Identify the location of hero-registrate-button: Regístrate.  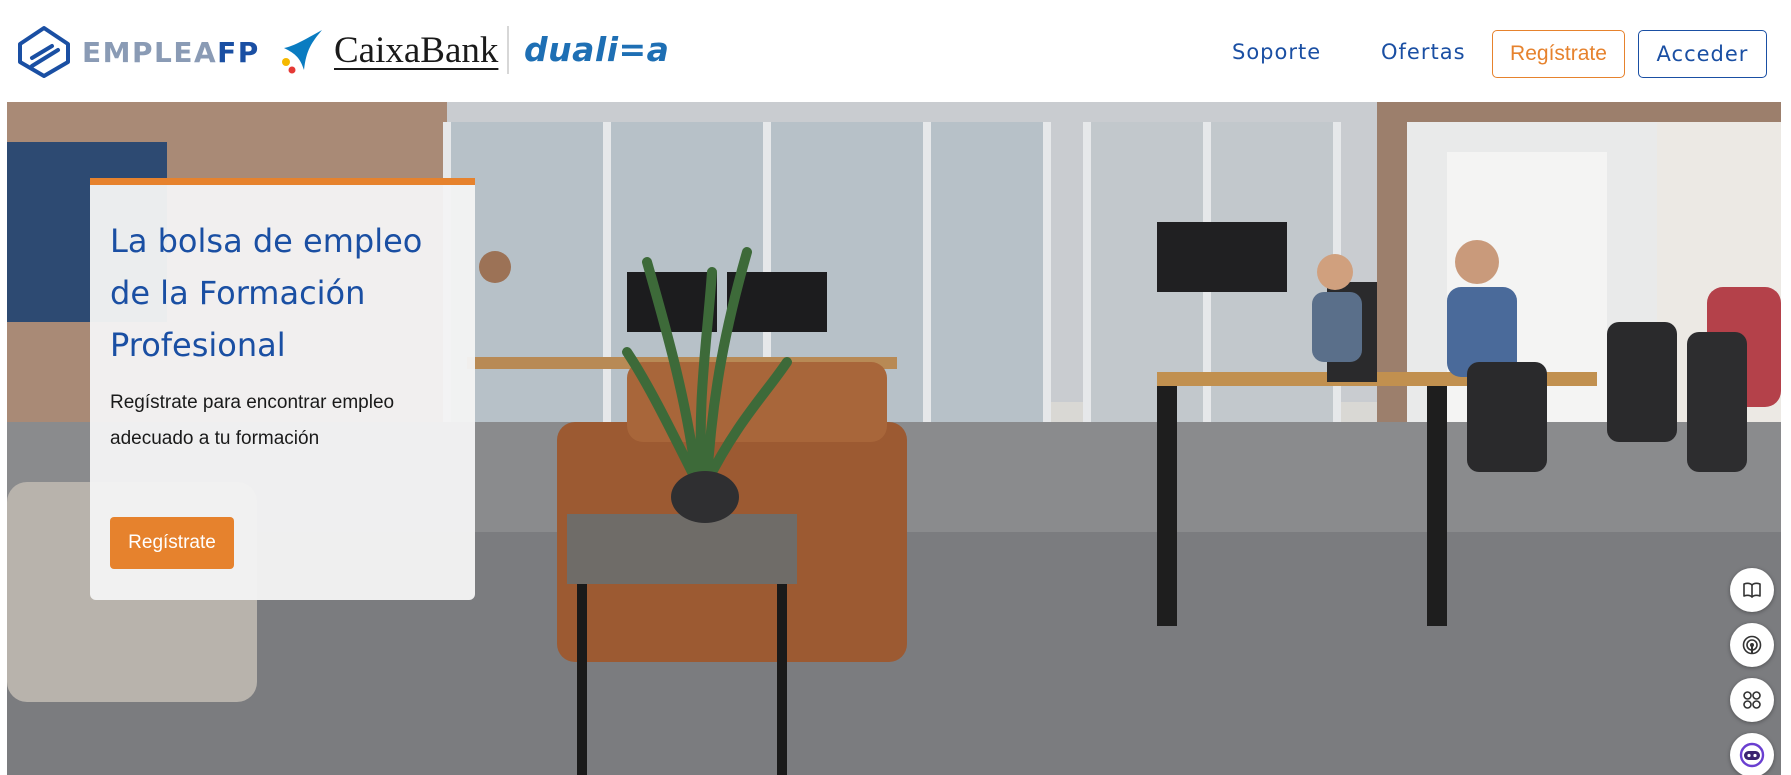
(172, 543).